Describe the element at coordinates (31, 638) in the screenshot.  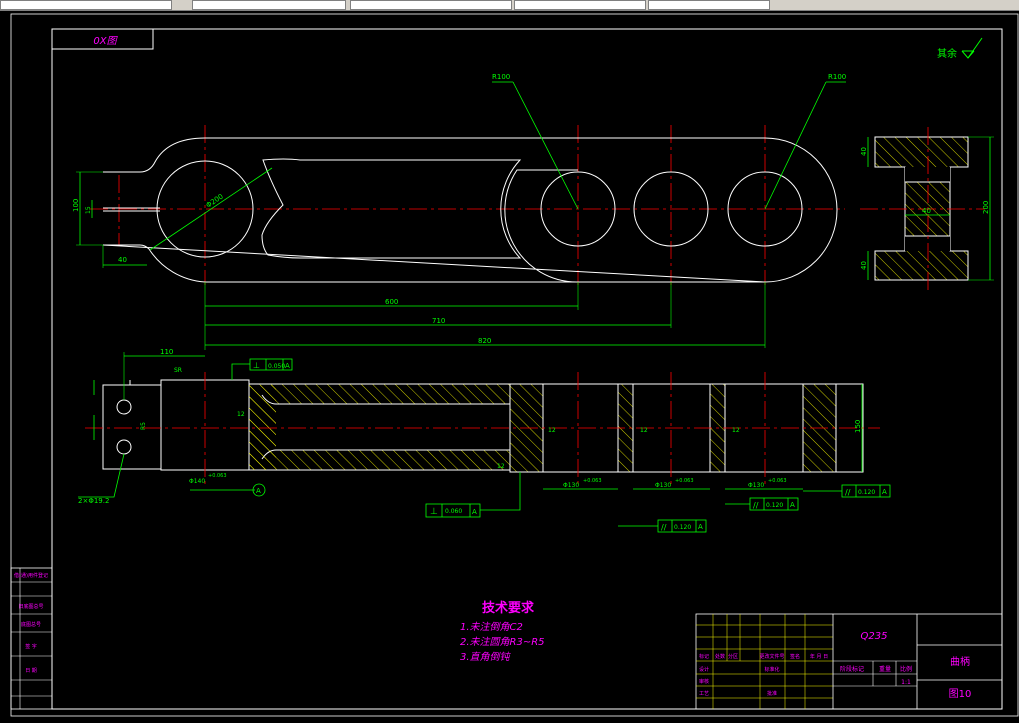
I see `side-table: 借(通)用件登记 旧底图总号 底图总号 签 字 日 期` at that location.